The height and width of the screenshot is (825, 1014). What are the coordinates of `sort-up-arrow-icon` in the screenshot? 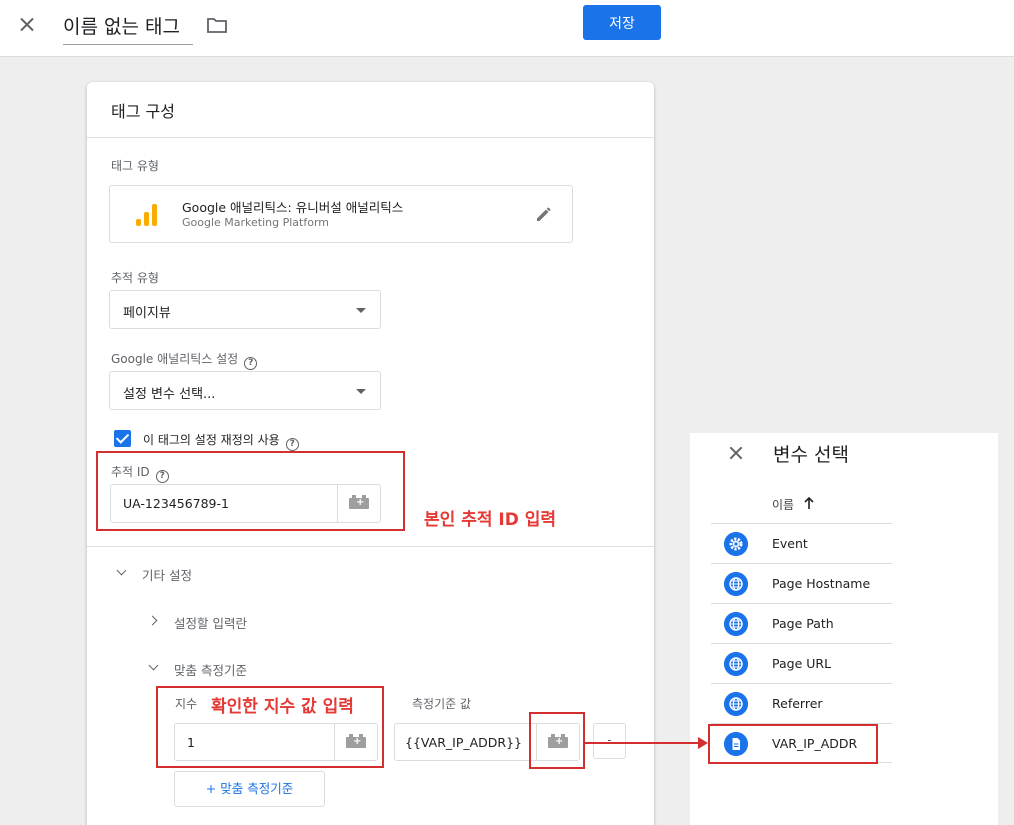 It's located at (809, 503).